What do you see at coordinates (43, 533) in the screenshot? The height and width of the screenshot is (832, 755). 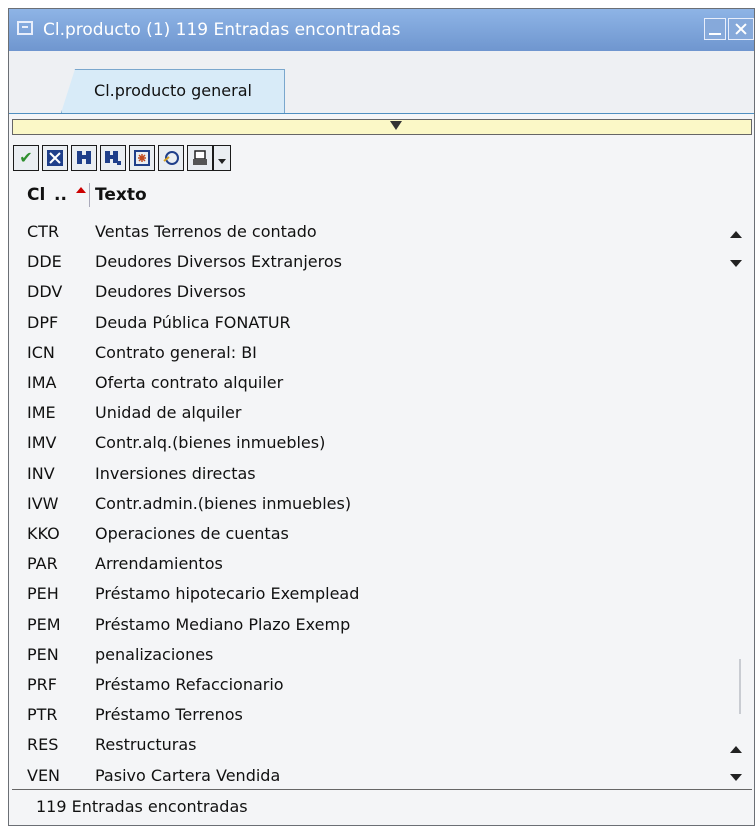 I see `row-code: KKO` at bounding box center [43, 533].